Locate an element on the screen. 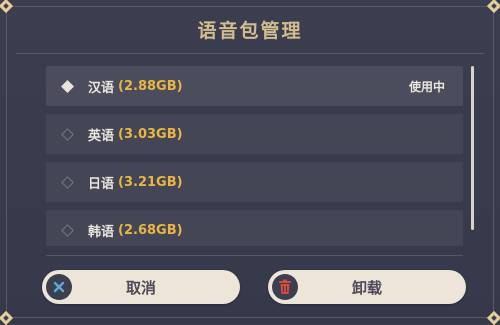 The width and height of the screenshot is (500, 325). language-size: (3.21GB) is located at coordinates (150, 182).